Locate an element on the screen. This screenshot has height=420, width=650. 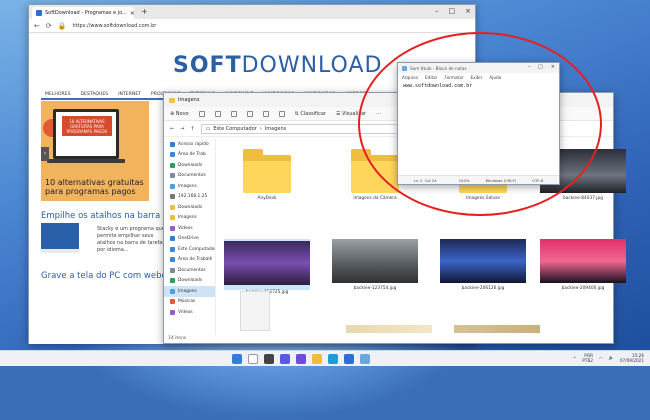
sidebar-item-label: Downloads is located at coordinates (190, 165).